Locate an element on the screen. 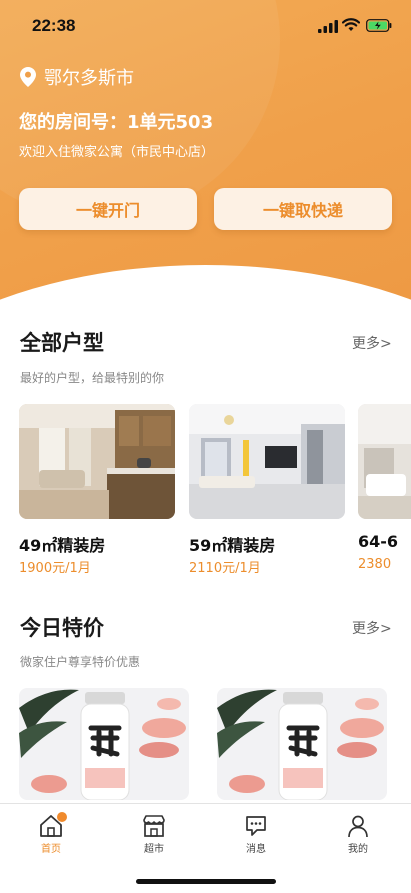 This screenshot has height=893, width=411. store-icon is located at coordinates (154, 826).